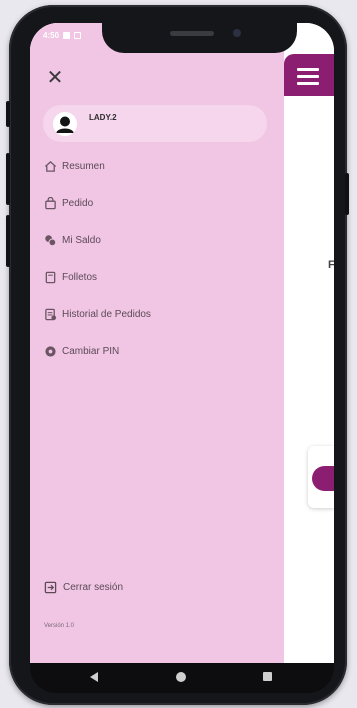  Describe the element at coordinates (55, 78) in the screenshot. I see `close-icon: ✕` at that location.